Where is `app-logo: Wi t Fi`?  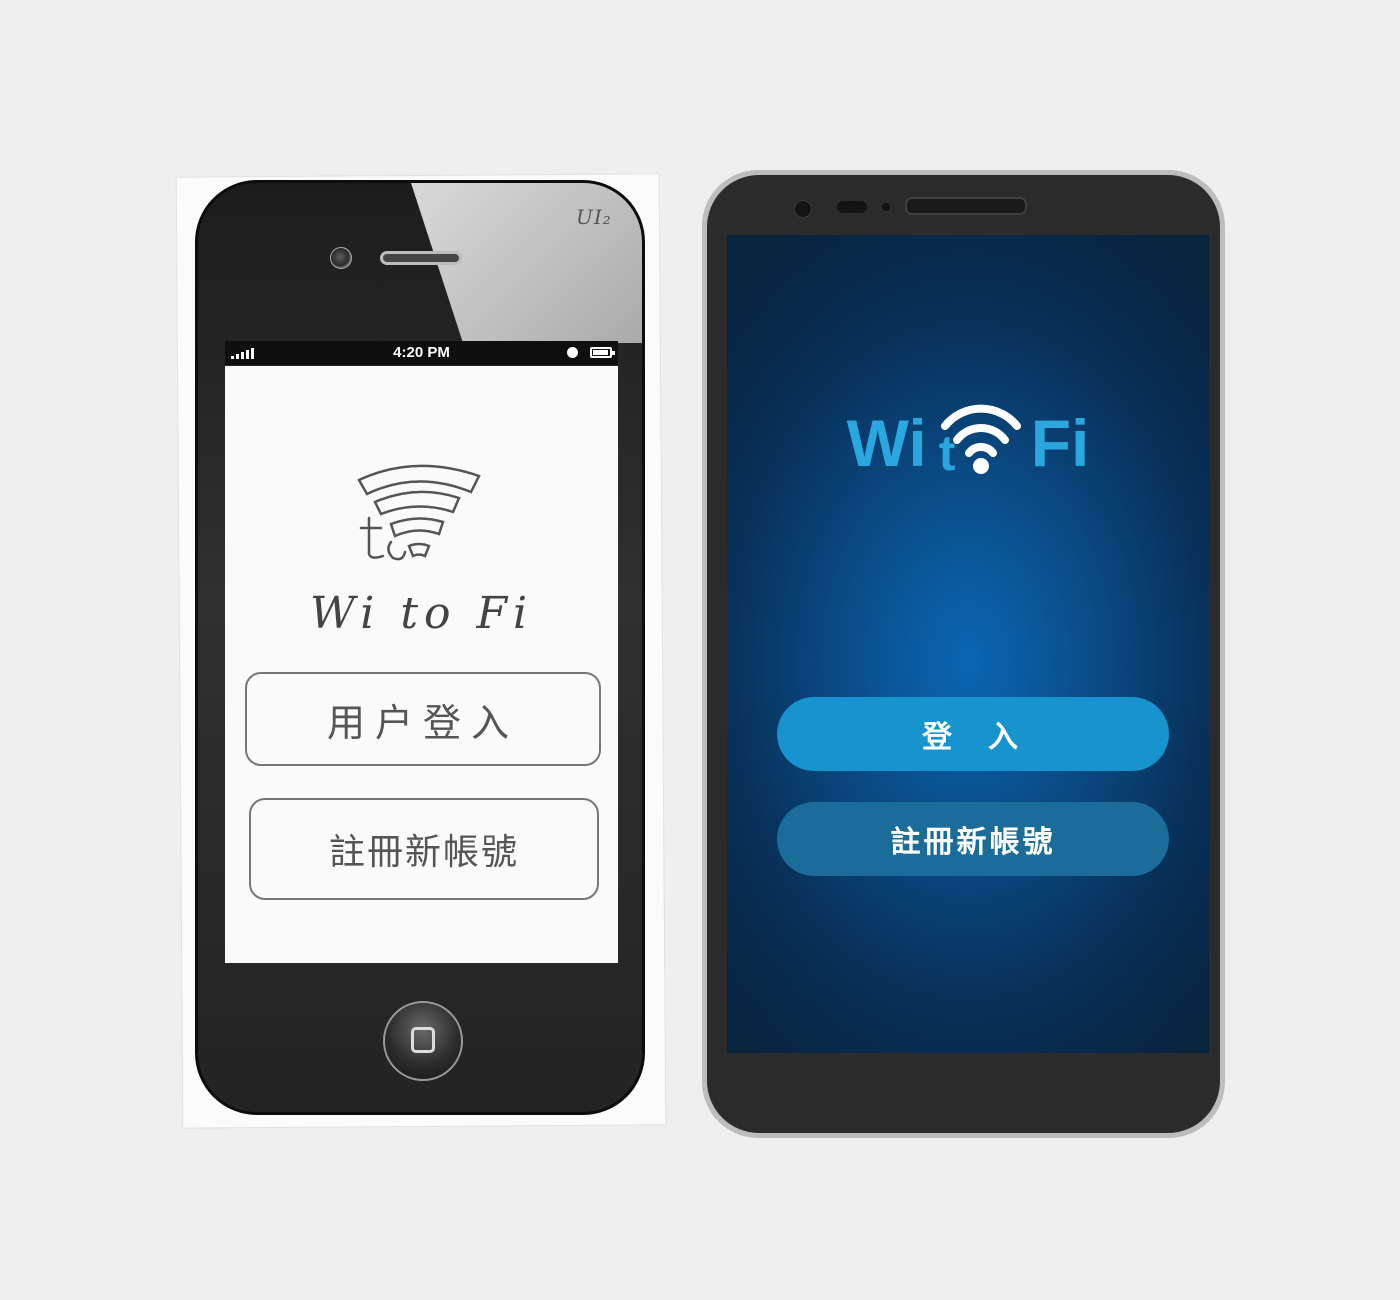 app-logo: Wi t Fi is located at coordinates (968, 435).